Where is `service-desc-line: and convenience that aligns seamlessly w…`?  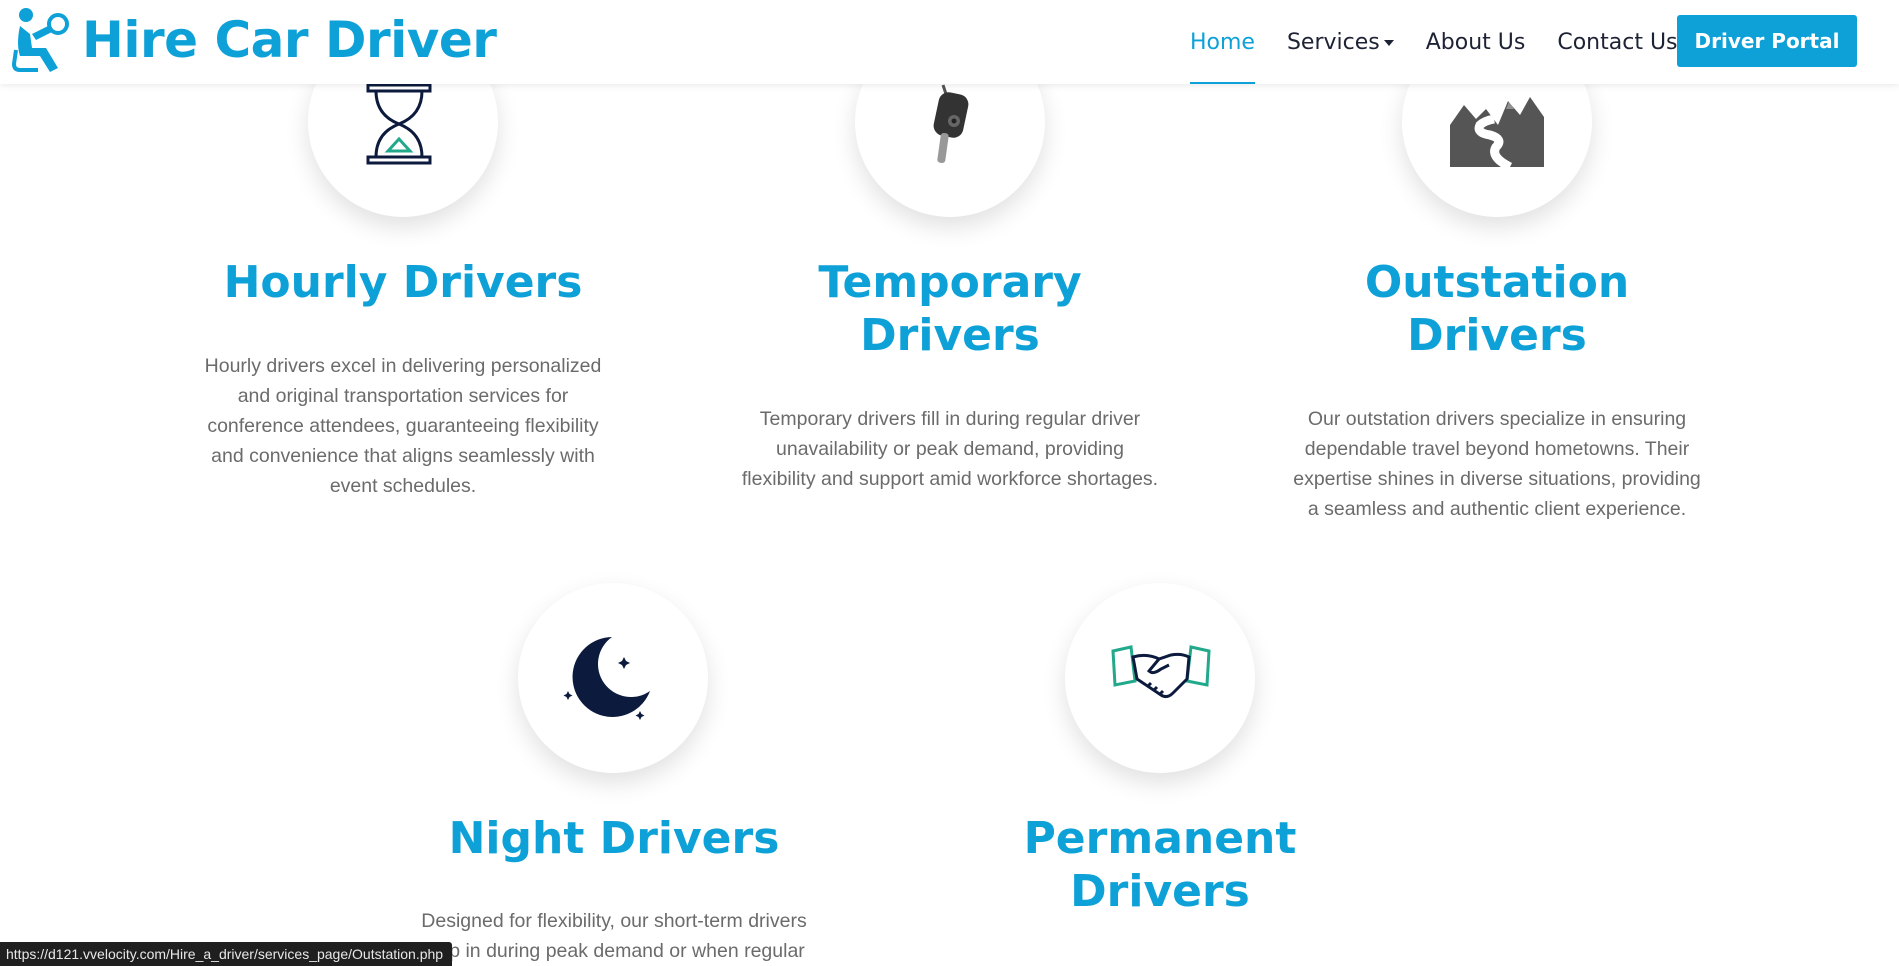
service-desc-line: and convenience that aligns seamlessly w… is located at coordinates (403, 456).